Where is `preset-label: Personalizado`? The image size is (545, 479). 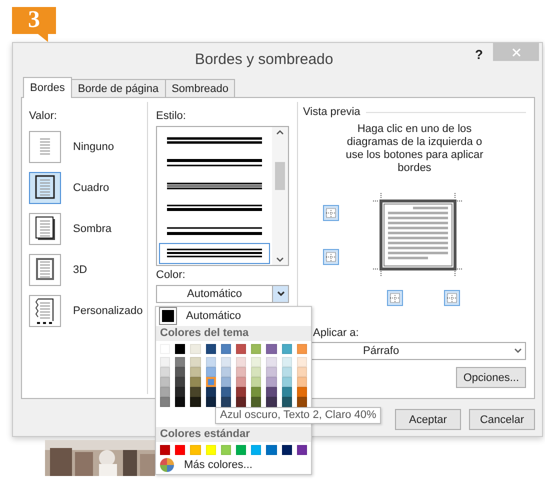
preset-label: Personalizado is located at coordinates (108, 311).